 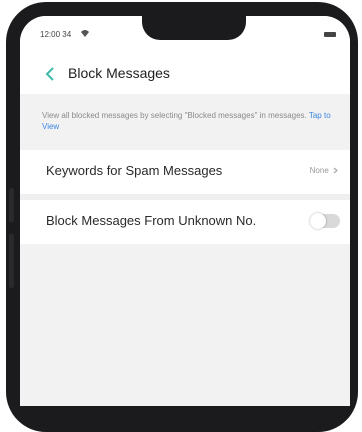 What do you see at coordinates (151, 220) in the screenshot?
I see `block-unknown-label: Block Messages From Unknown No.` at bounding box center [151, 220].